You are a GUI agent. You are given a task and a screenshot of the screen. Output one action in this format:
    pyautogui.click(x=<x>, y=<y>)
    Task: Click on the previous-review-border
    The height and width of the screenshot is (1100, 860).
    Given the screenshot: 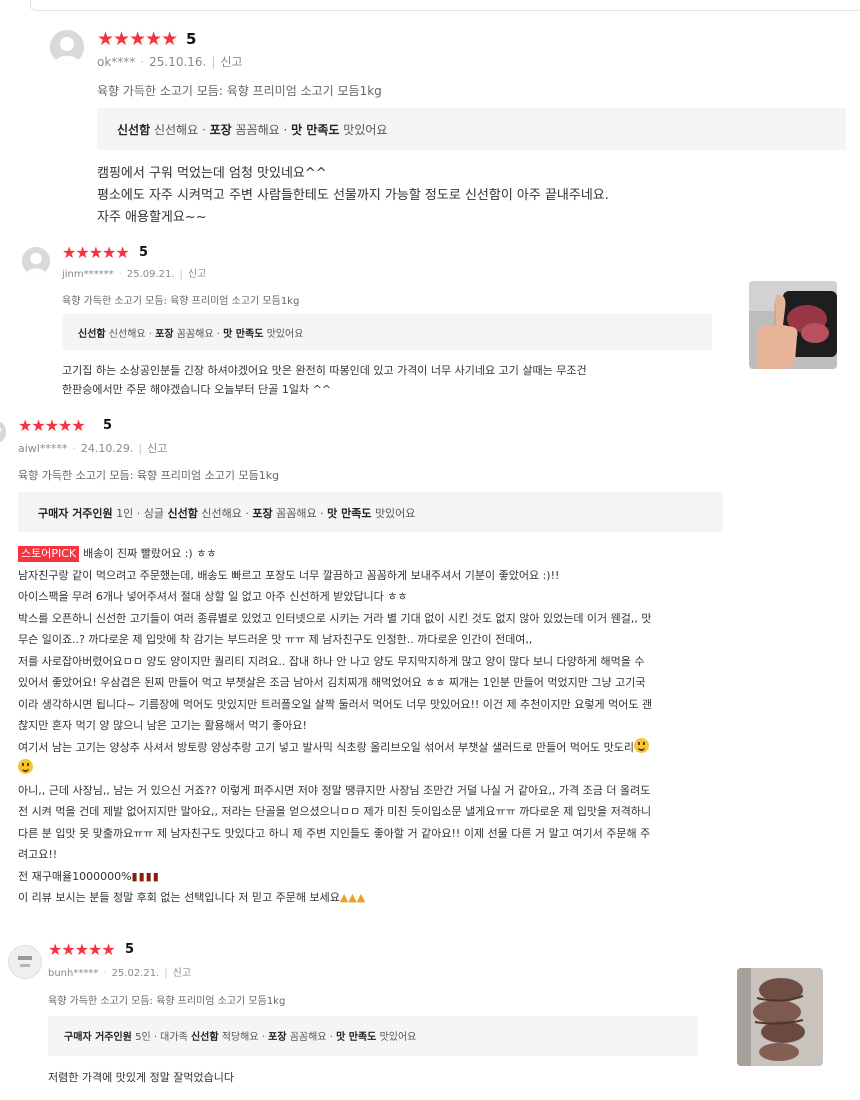 What is the action you would take?
    pyautogui.click(x=445, y=5)
    